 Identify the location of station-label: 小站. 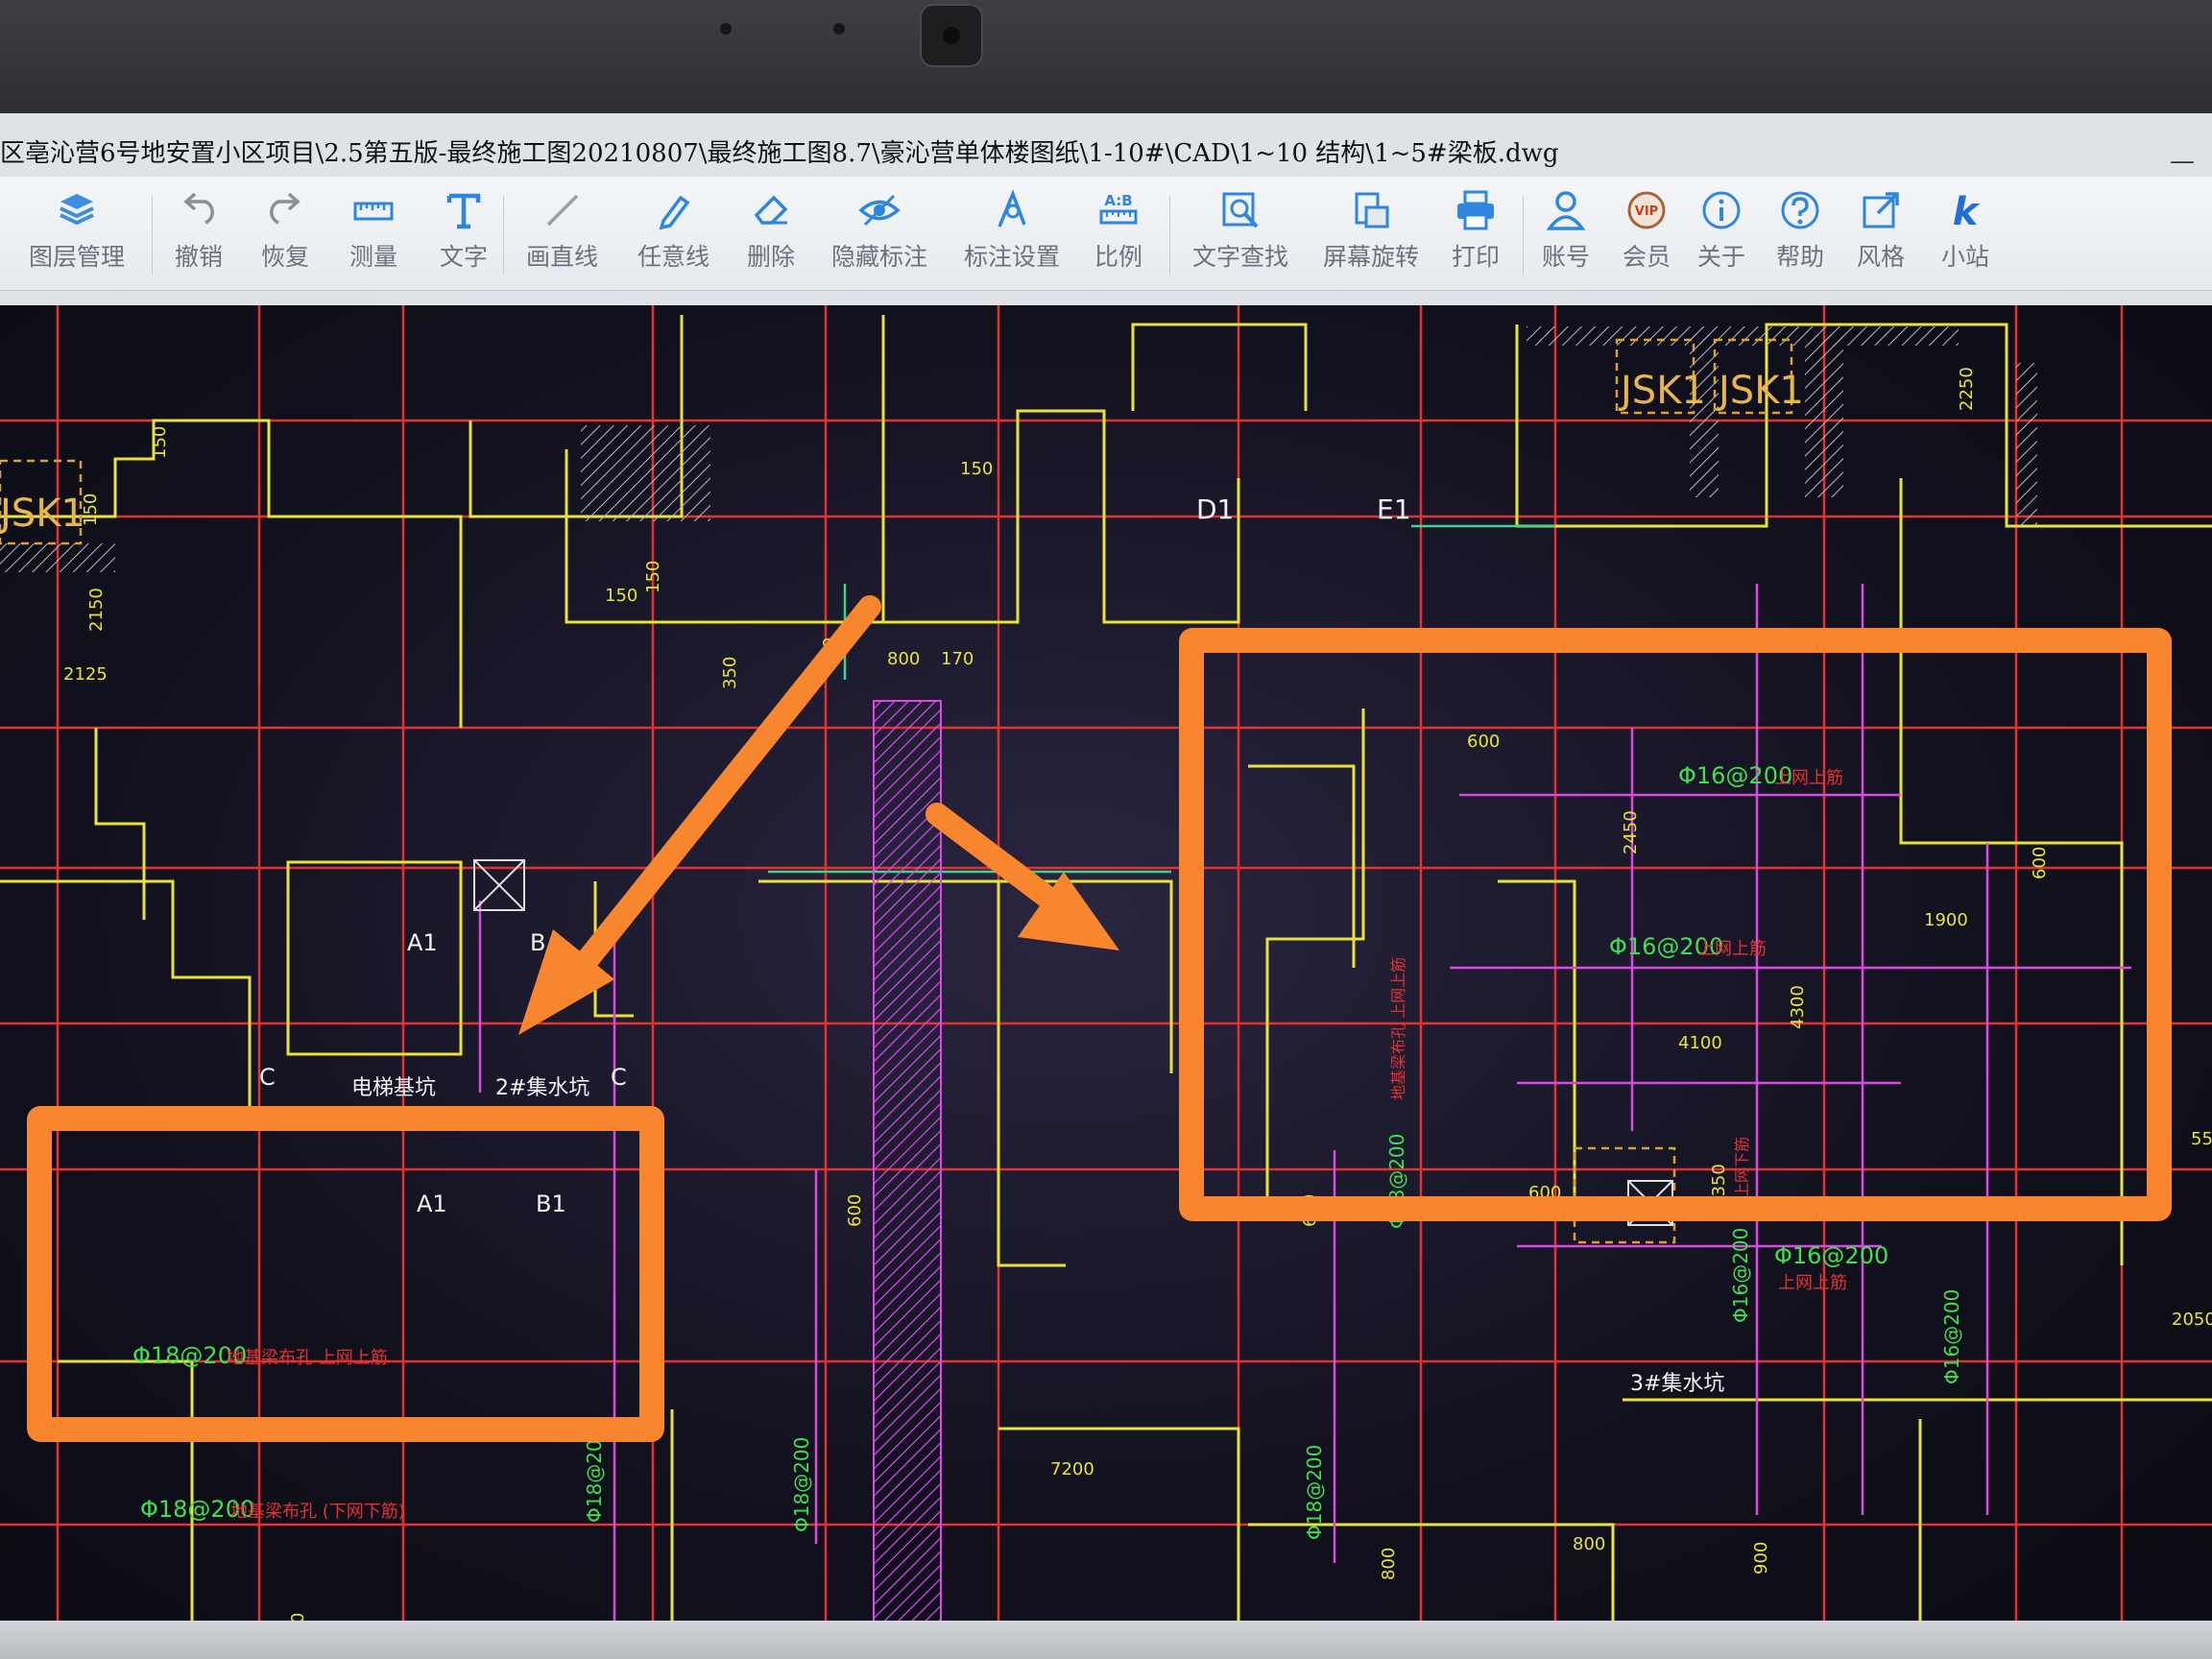
(1966, 257).